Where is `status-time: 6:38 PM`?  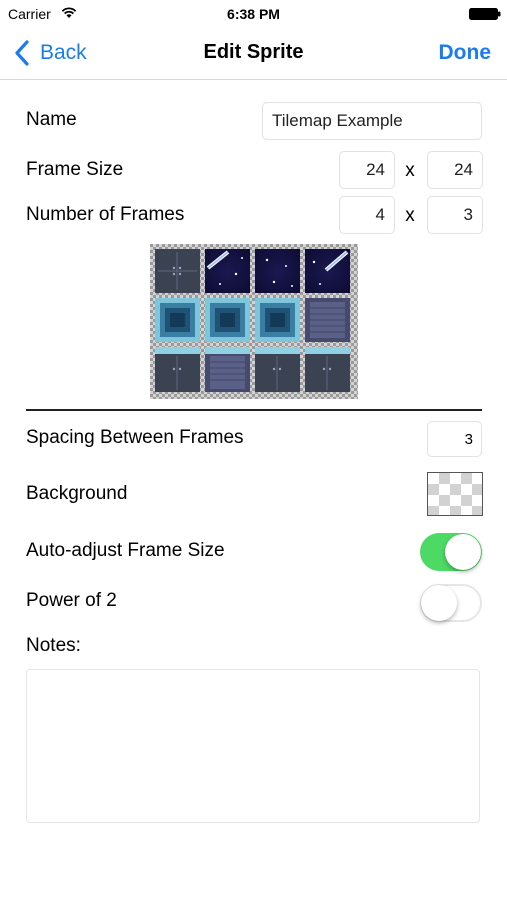 status-time: 6:38 PM is located at coordinates (253, 14).